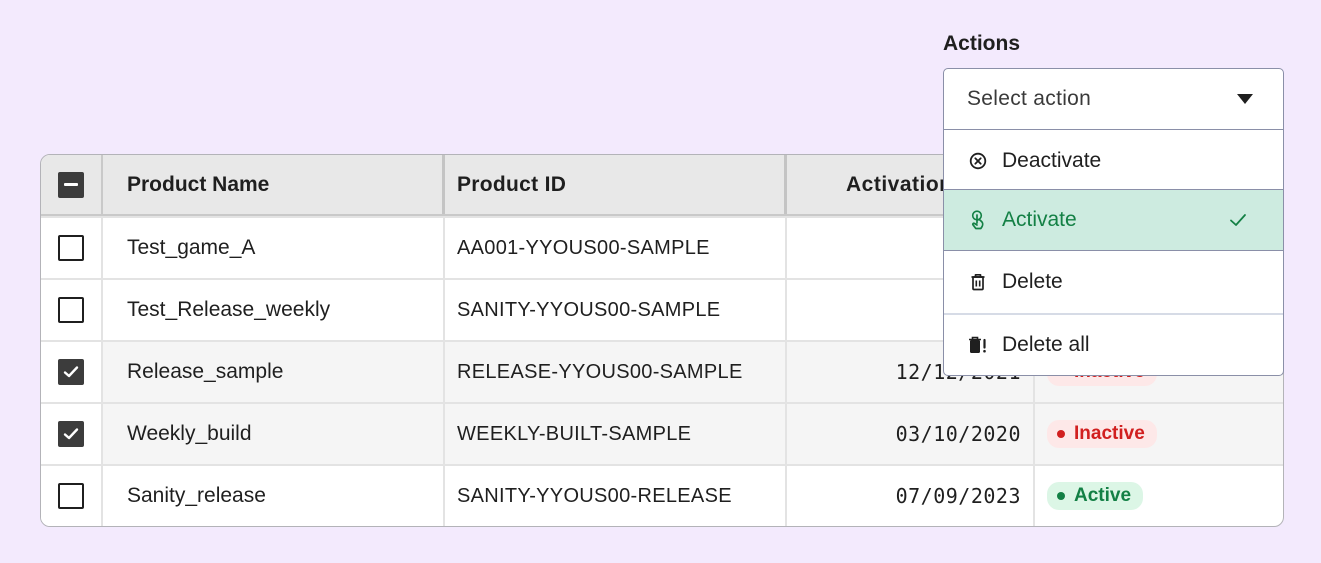  I want to click on menu-item-delete-all: Delete all, so click(1113, 344).